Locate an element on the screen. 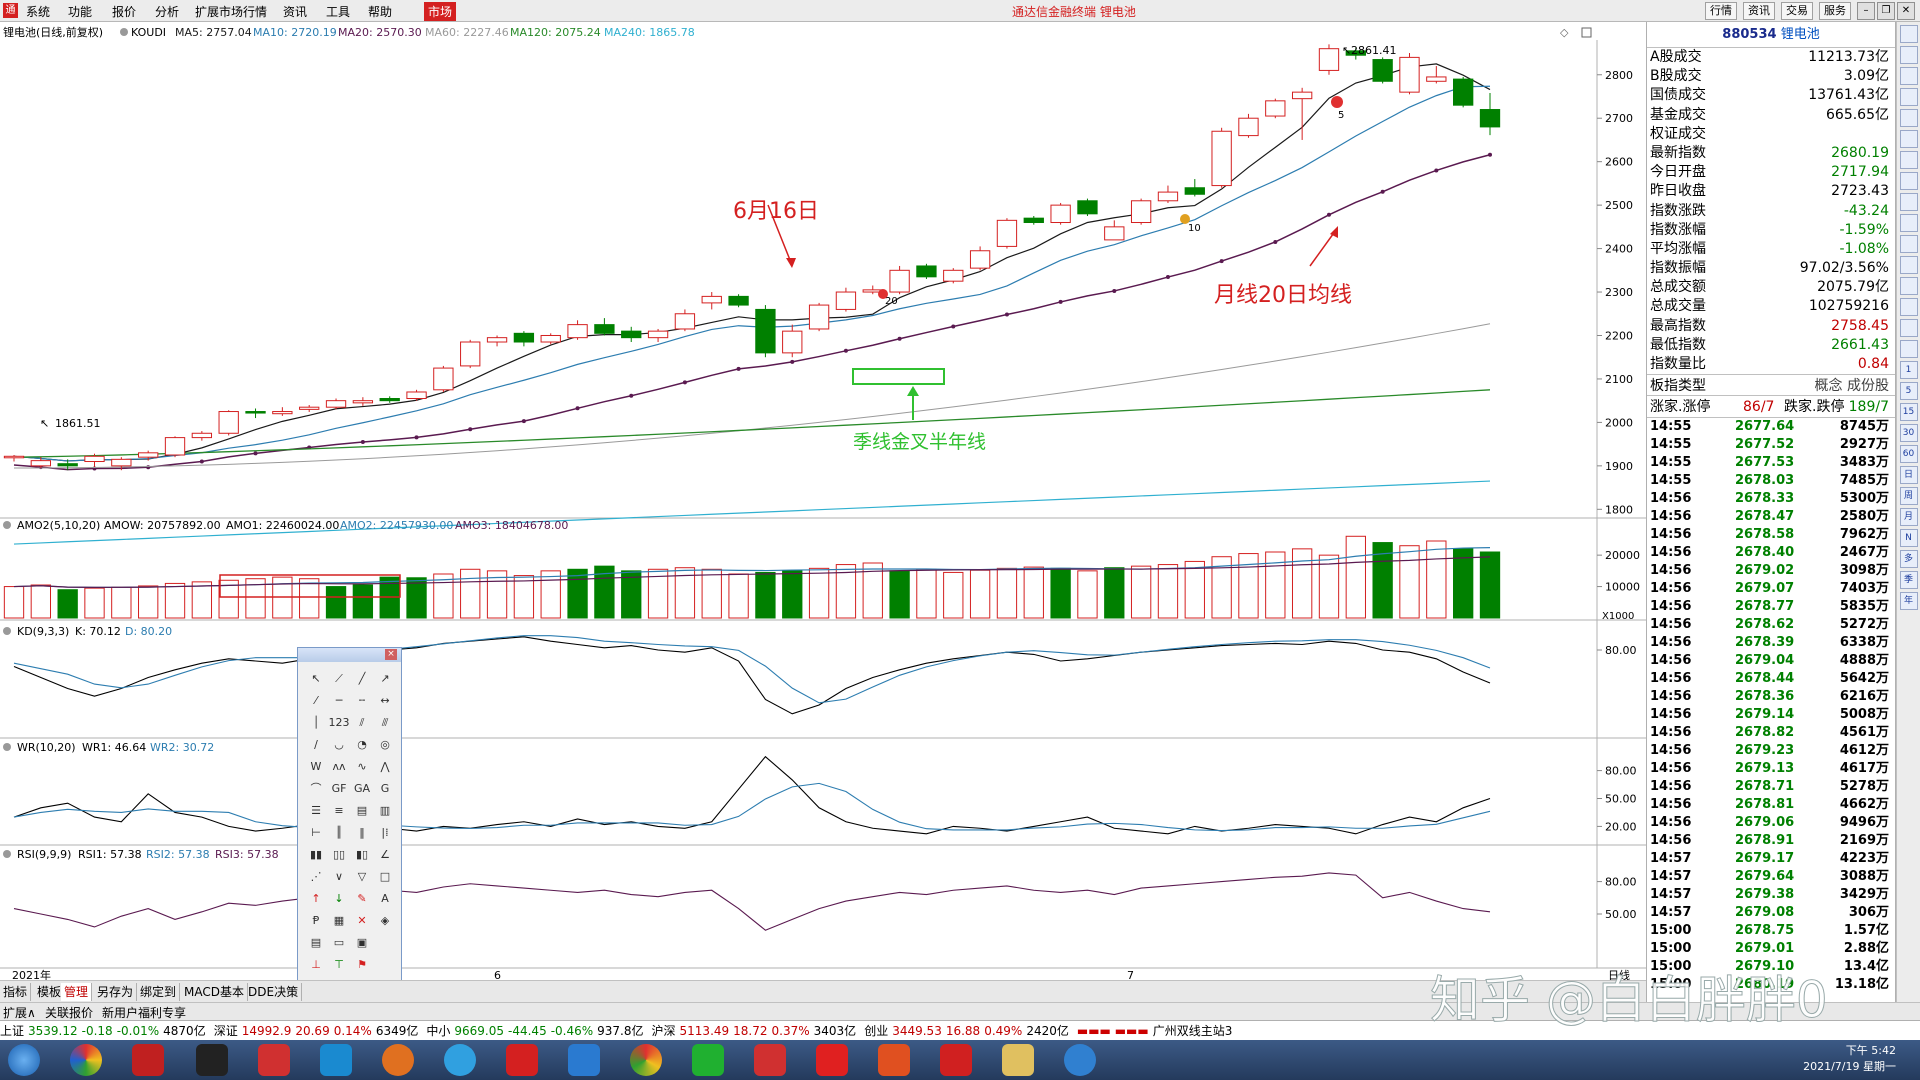 Image resolution: width=1920 pixels, height=1080 pixels. menu-item-system: 系统 is located at coordinates (38, 11).